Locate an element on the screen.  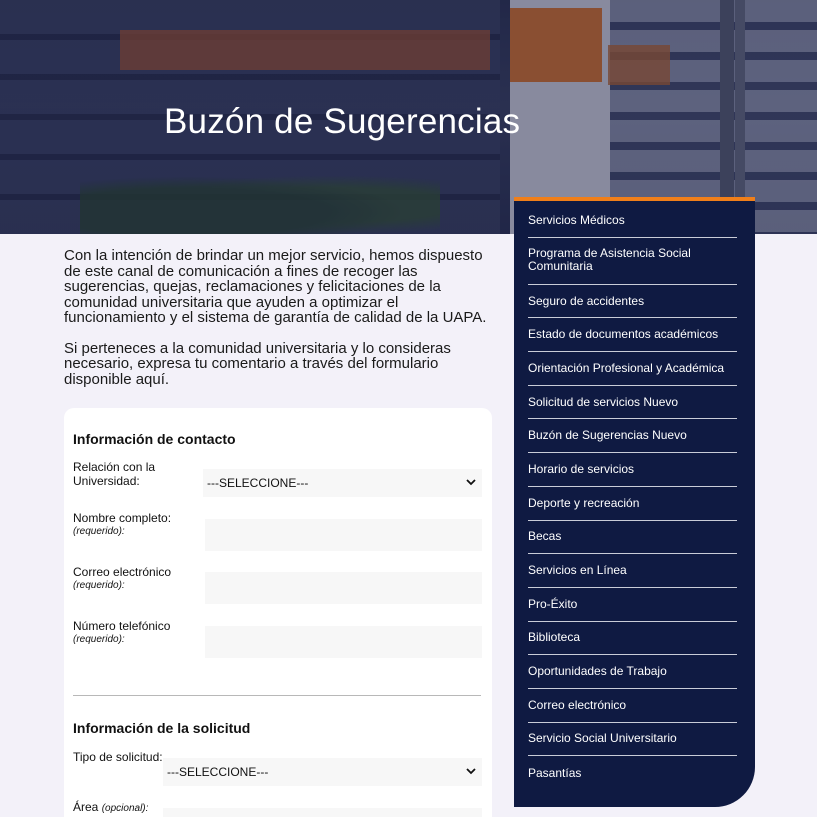
sidebar-item-servicios-medicos: Servicios Médicos is located at coordinates (632, 221).